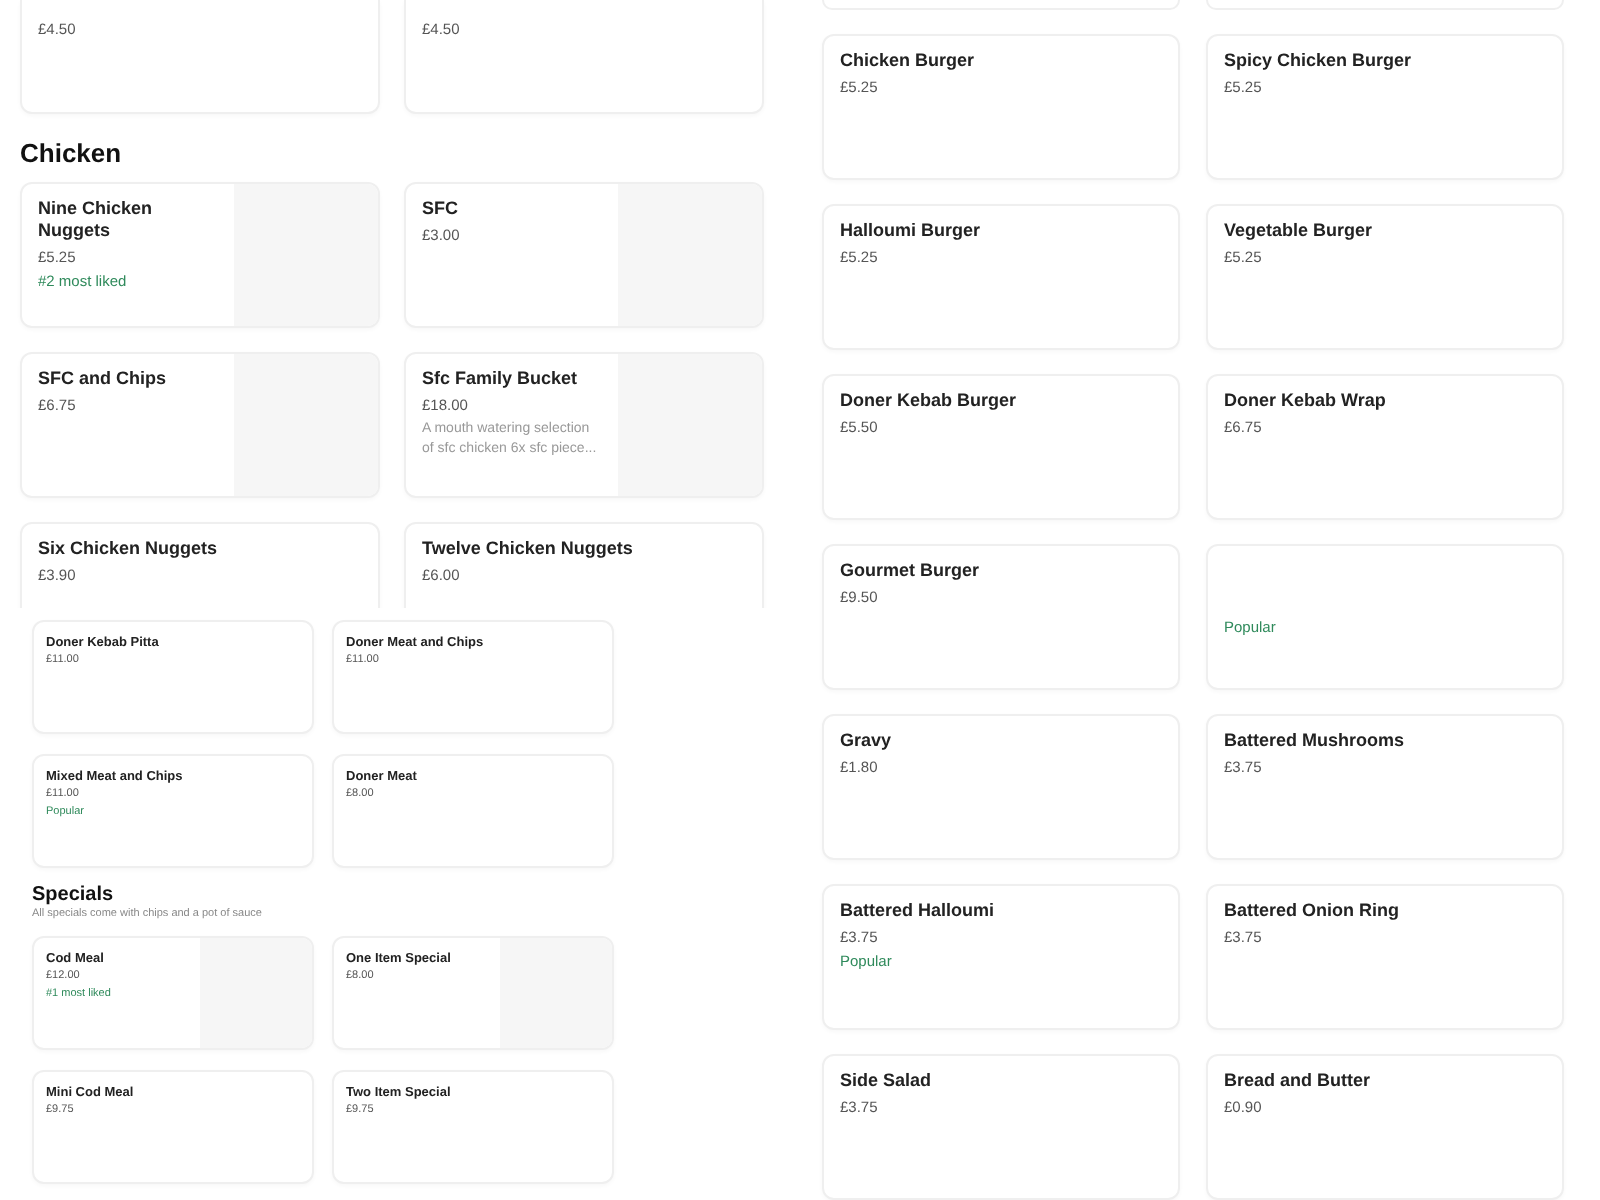 The image size is (1600, 1200). Describe the element at coordinates (128, 549) in the screenshot. I see `item-name: Six Chicken Nuggets` at that location.